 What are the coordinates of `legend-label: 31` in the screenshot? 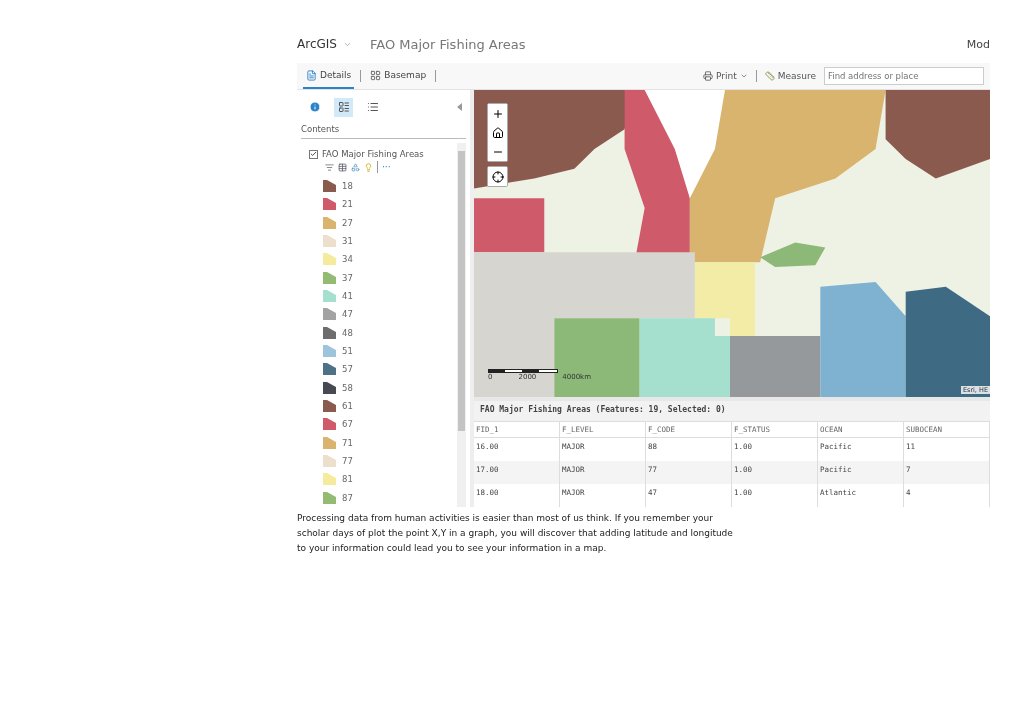 It's located at (347, 241).